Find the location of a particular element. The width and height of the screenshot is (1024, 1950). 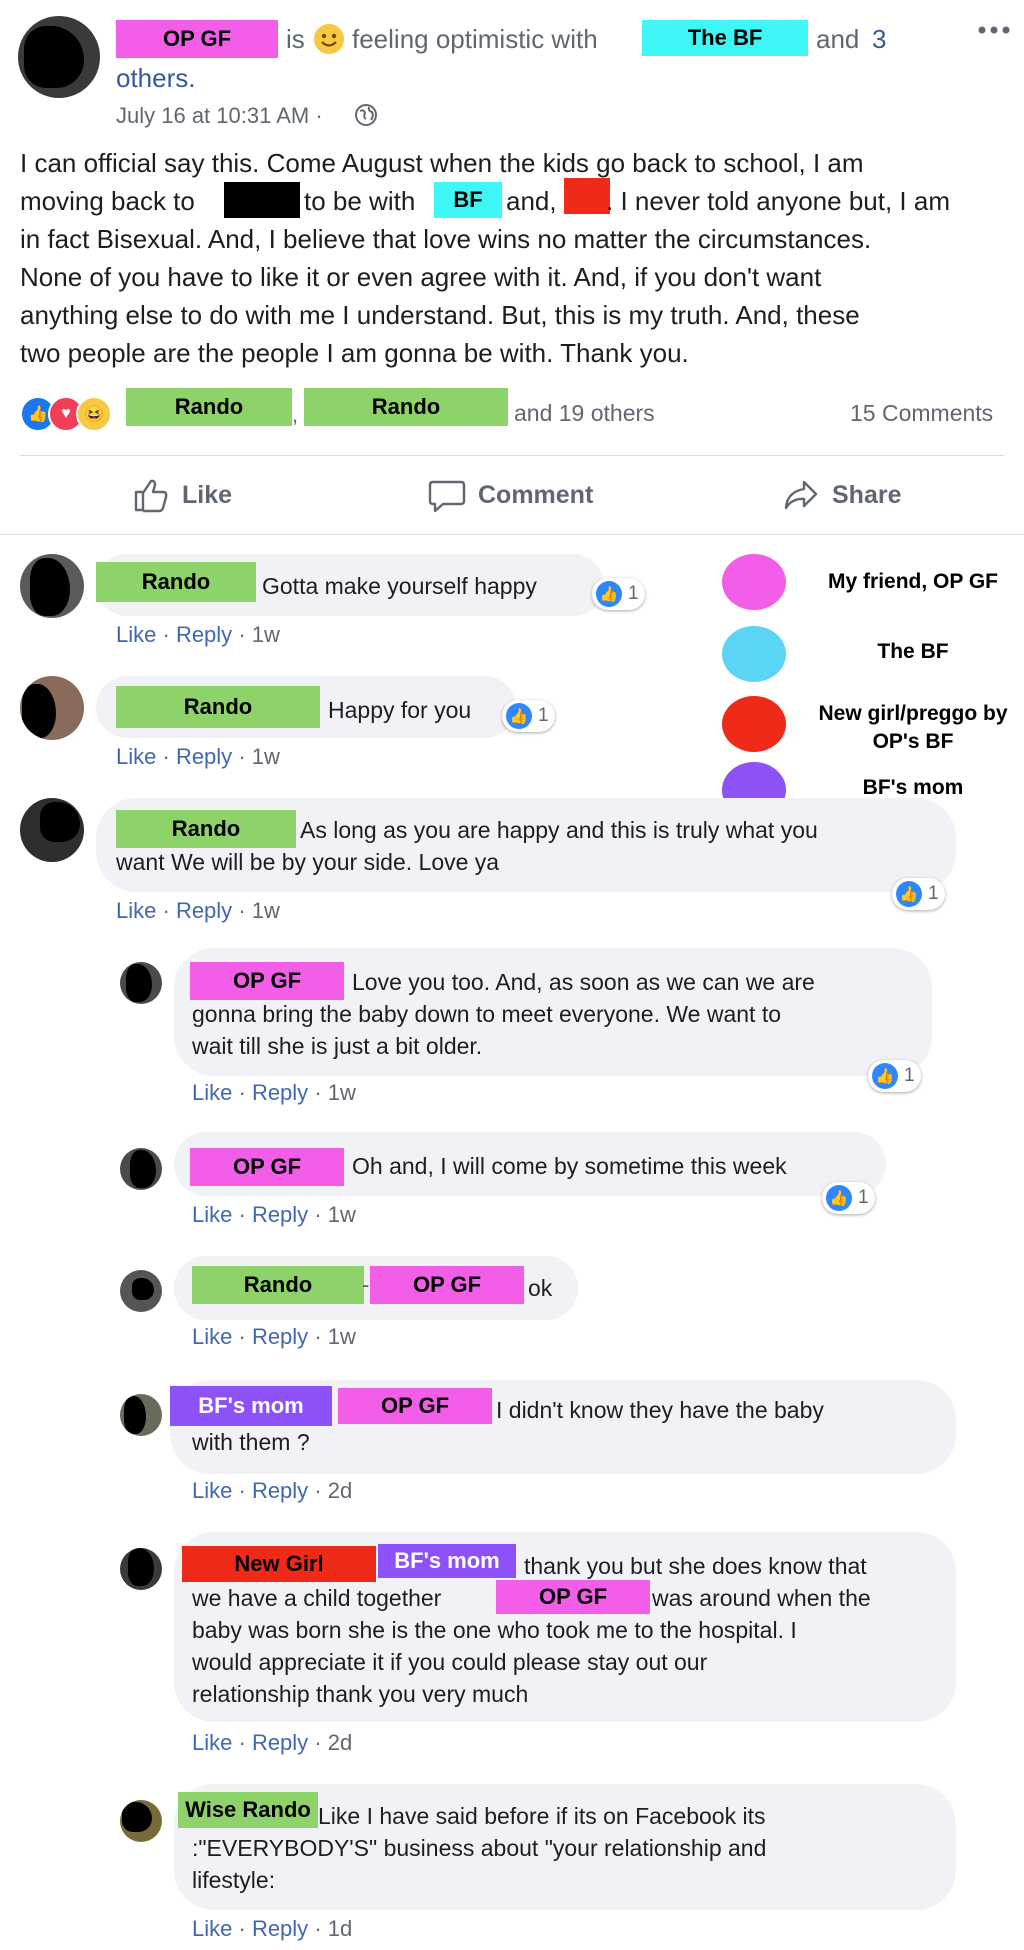

post-body-line-2b: to be with is located at coordinates (360, 201).